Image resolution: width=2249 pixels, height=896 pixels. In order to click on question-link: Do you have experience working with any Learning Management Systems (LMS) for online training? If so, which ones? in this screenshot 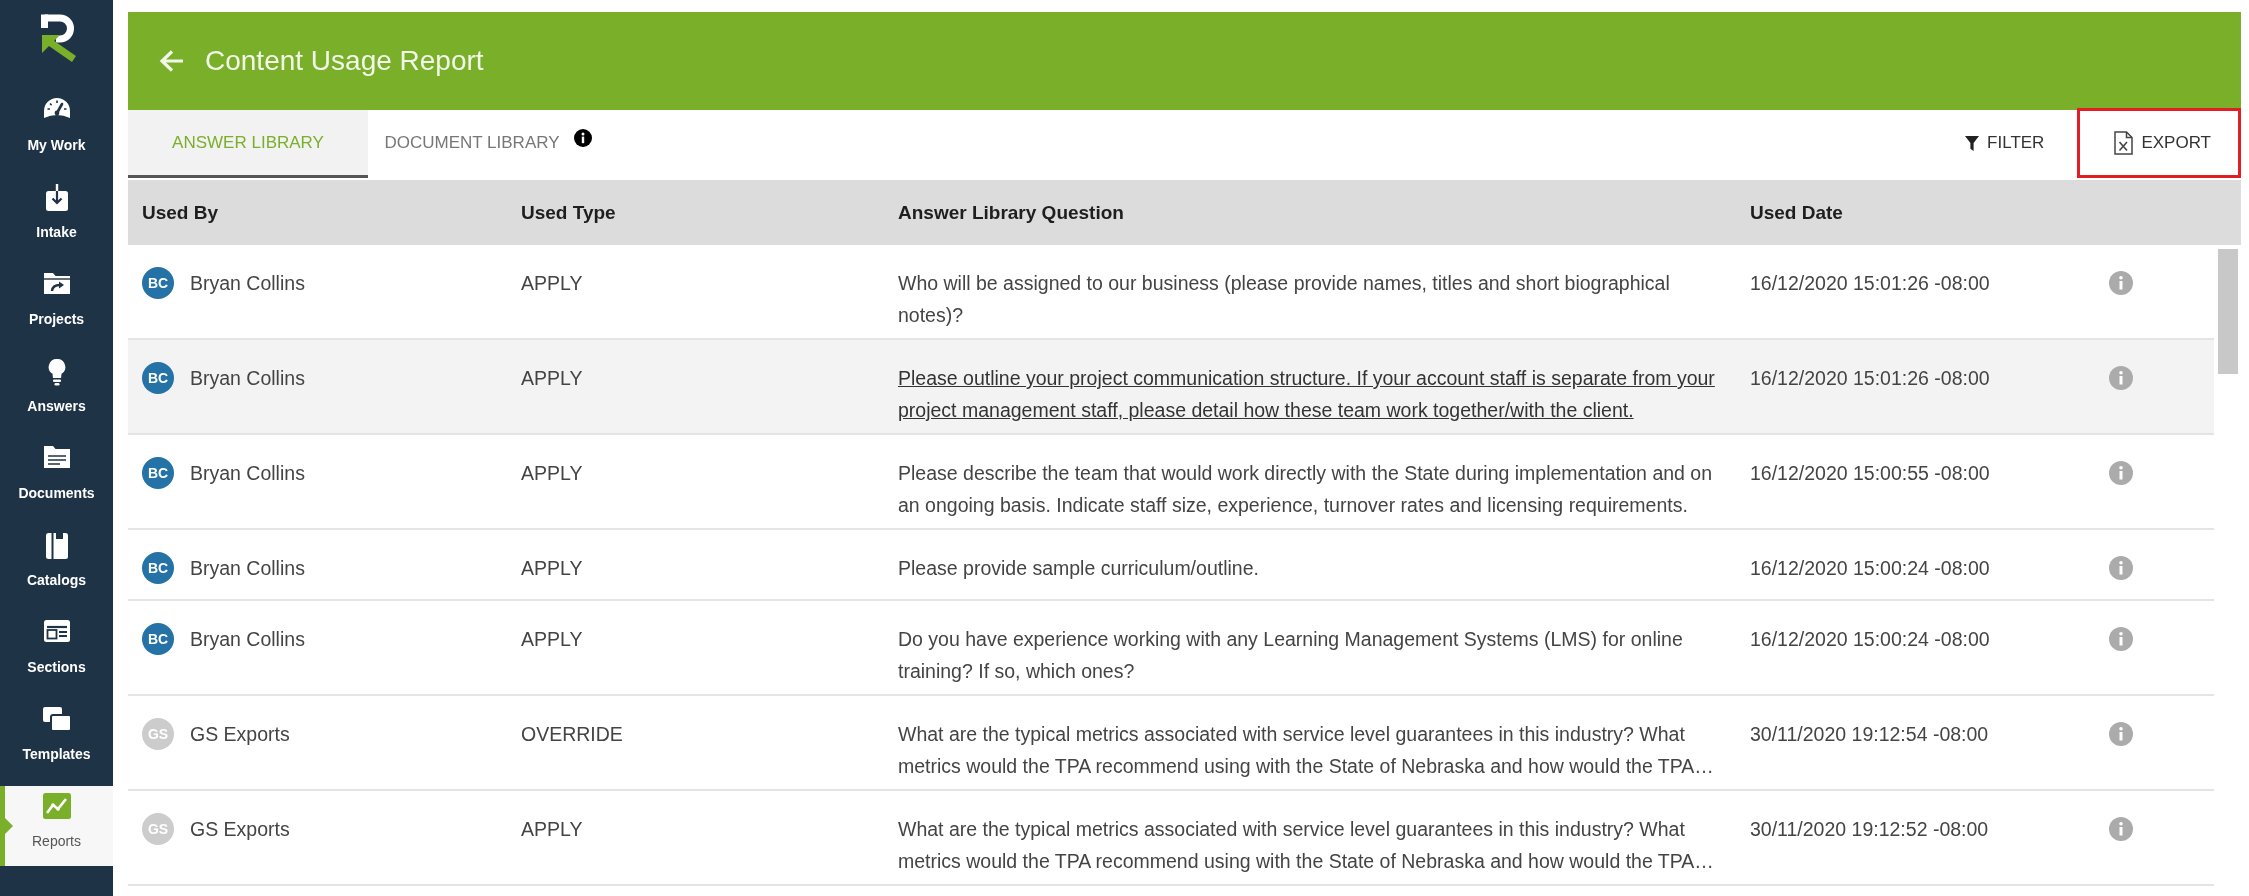, I will do `click(1317, 655)`.